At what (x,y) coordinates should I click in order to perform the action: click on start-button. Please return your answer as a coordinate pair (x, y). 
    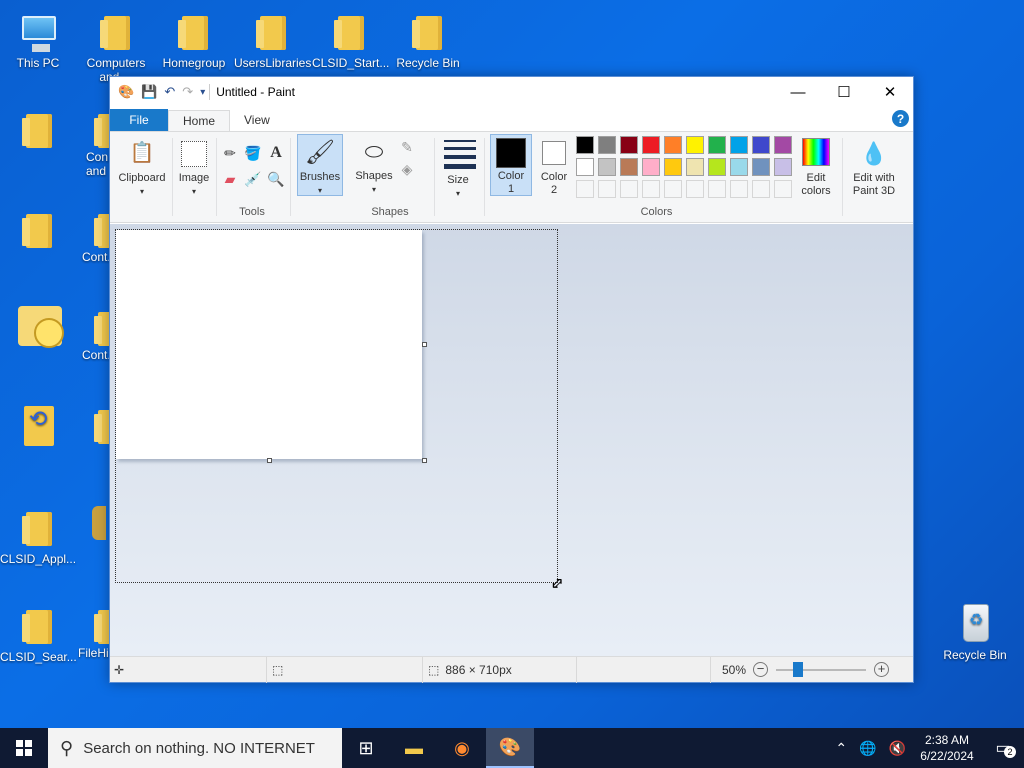
    Looking at the image, I should click on (24, 748).